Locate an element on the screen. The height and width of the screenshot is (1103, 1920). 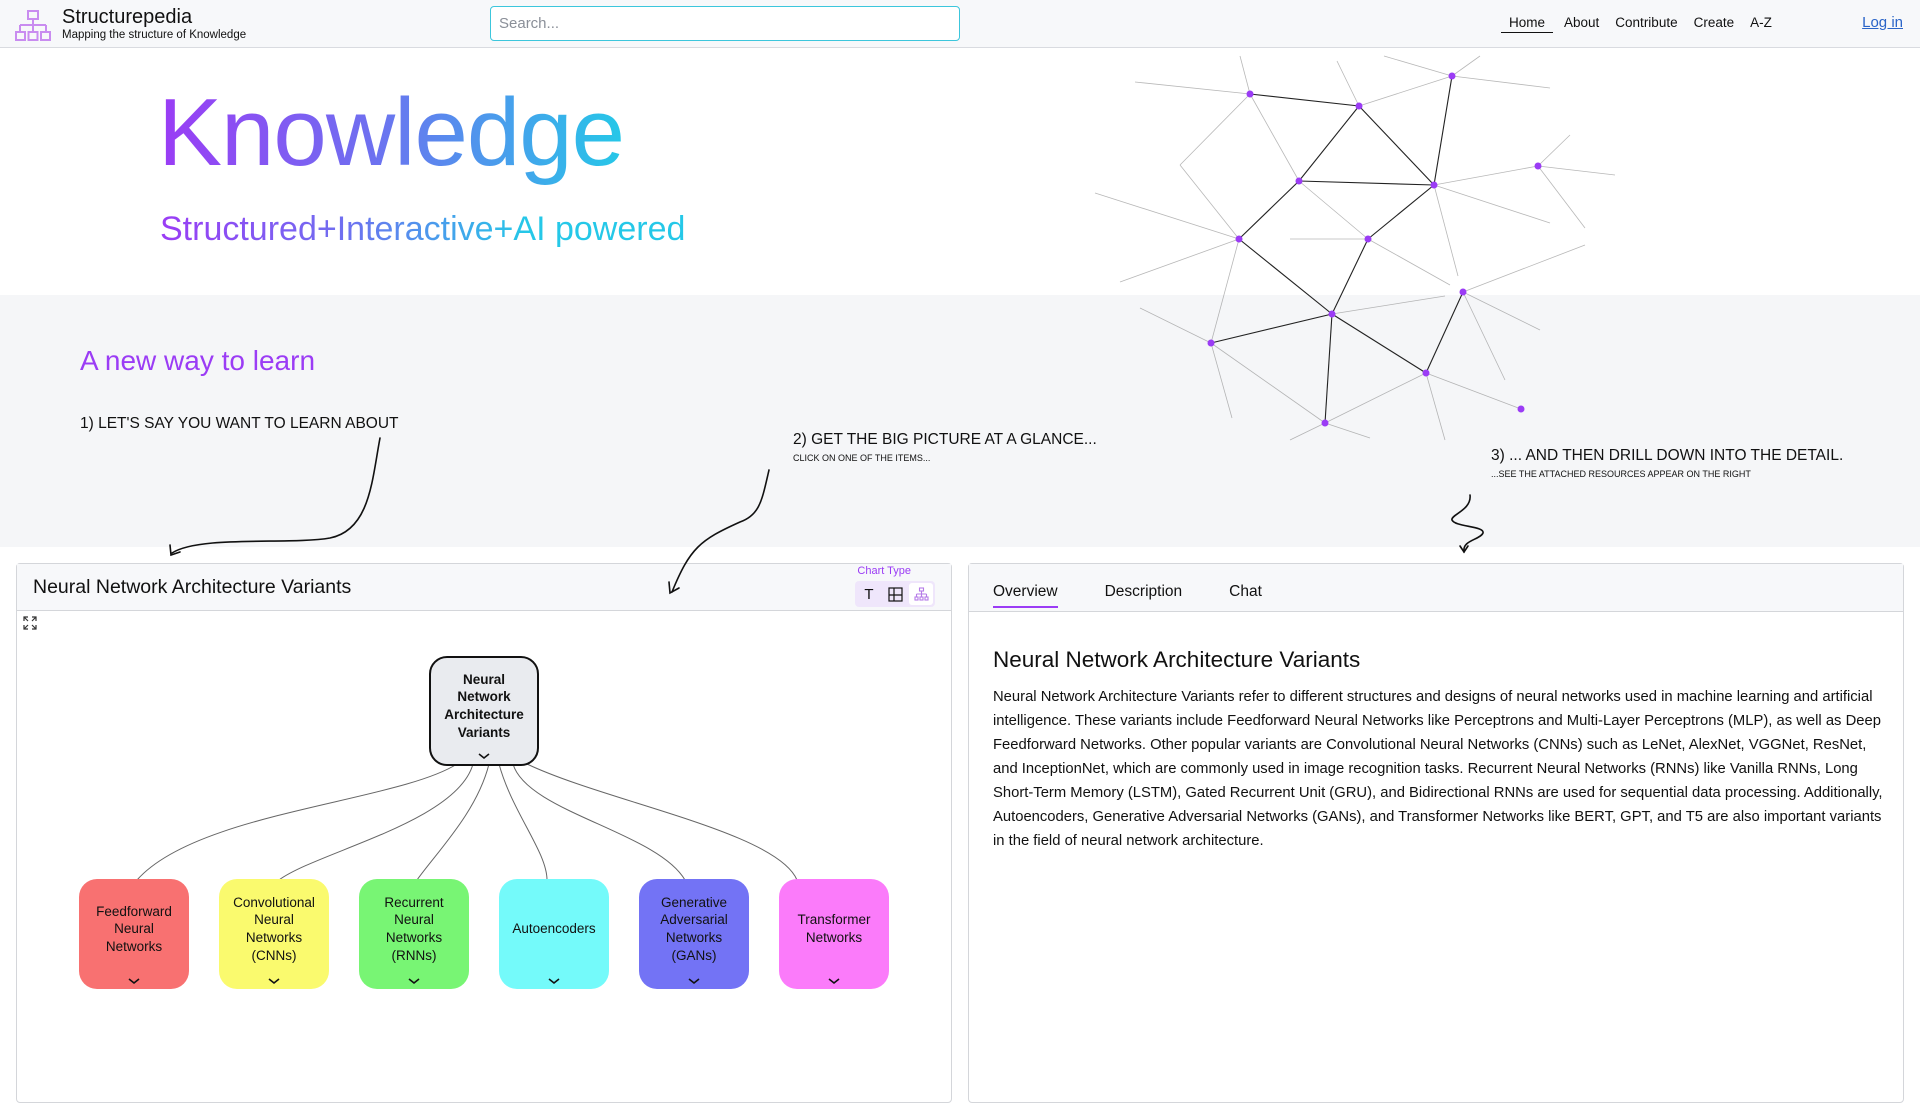
text-icon: T is located at coordinates (869, 594).